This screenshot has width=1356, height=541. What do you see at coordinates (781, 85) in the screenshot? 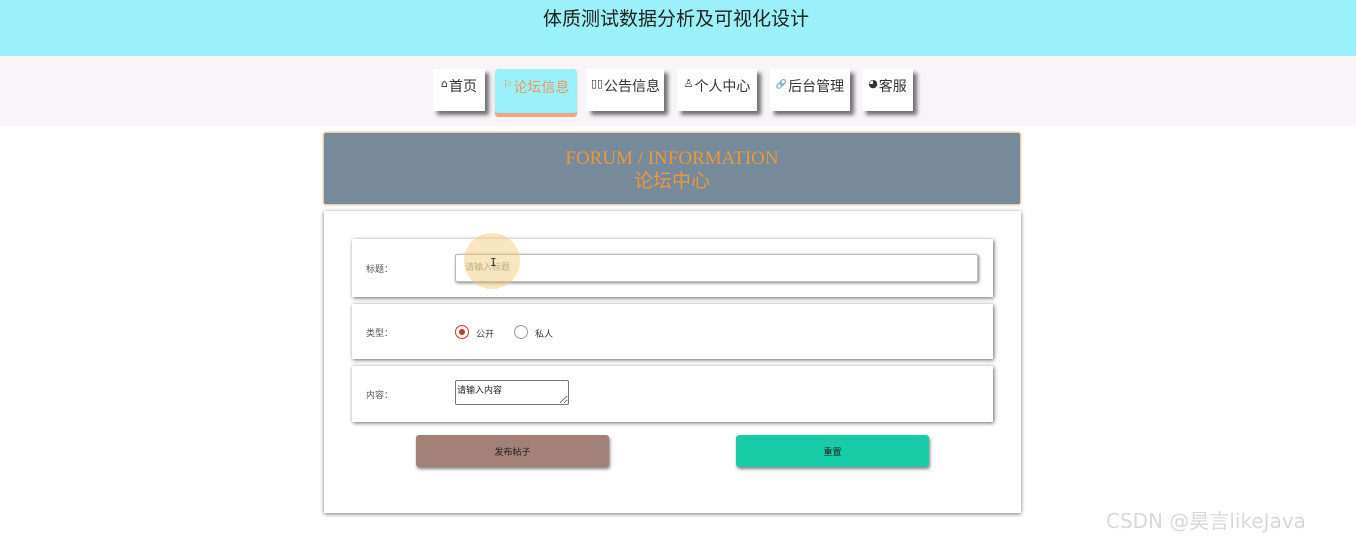
I see `link-icon: 🔗` at bounding box center [781, 85].